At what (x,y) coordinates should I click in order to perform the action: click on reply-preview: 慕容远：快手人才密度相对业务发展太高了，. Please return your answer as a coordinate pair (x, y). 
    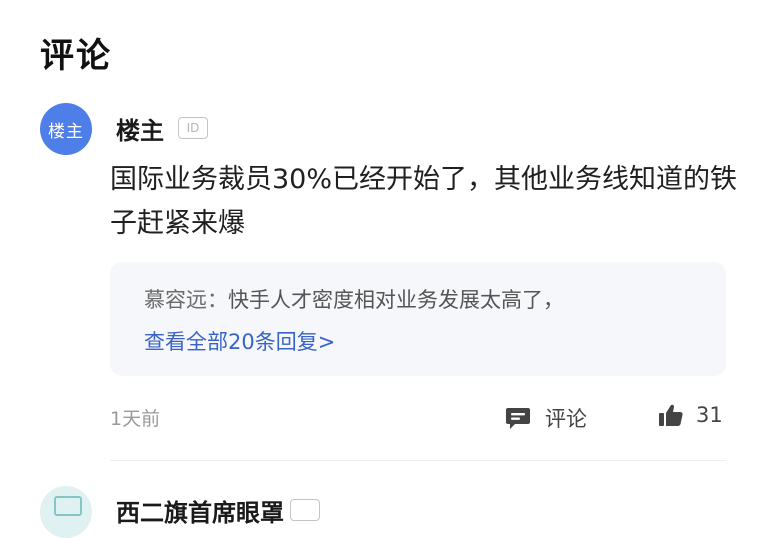
    Looking at the image, I should click on (354, 299).